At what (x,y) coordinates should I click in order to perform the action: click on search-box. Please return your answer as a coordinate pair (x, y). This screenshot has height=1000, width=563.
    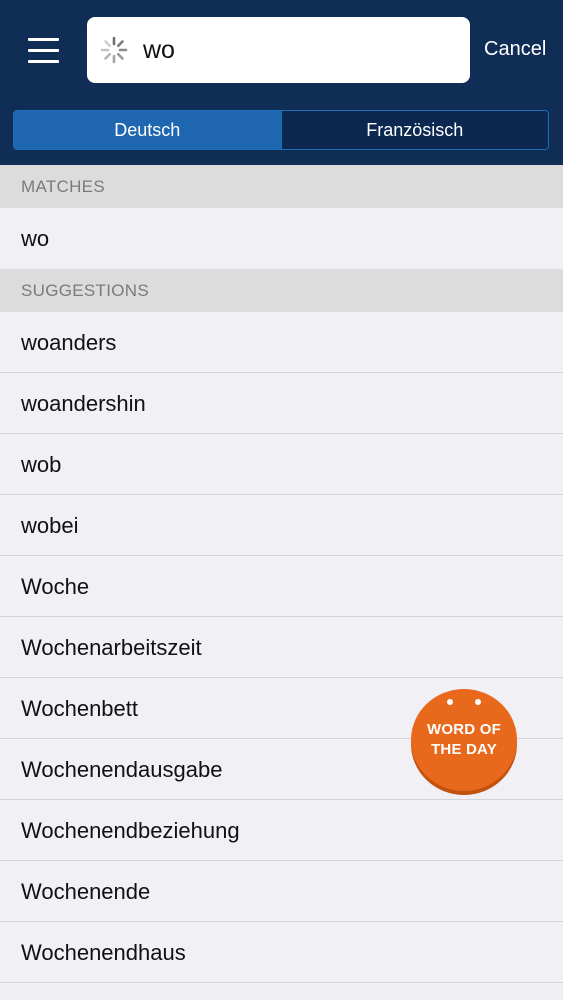
    Looking at the image, I should click on (278, 50).